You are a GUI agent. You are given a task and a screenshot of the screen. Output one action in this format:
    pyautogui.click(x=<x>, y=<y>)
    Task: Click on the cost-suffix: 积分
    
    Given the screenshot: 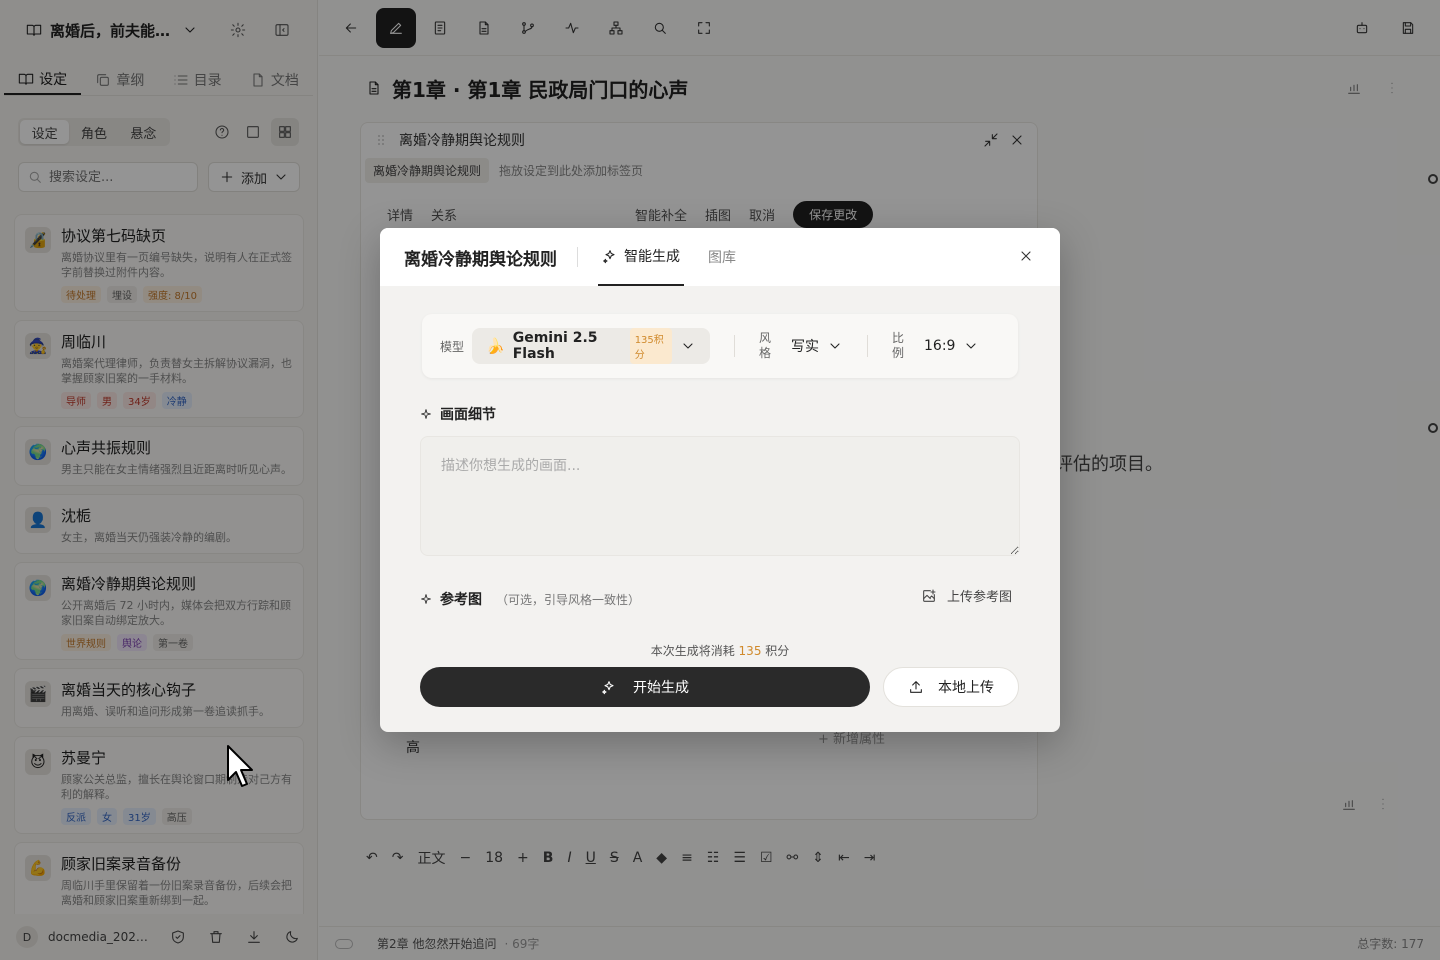 What is the action you would take?
    pyautogui.click(x=777, y=651)
    